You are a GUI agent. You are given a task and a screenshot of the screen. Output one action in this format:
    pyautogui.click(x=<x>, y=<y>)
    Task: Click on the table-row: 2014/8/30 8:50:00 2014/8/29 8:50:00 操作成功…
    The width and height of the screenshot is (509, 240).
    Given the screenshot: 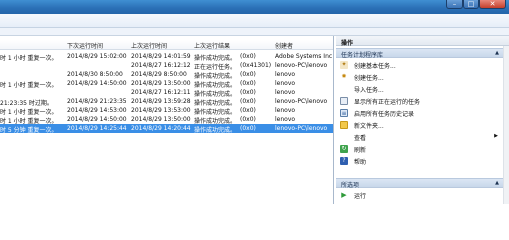 What is the action you would take?
    pyautogui.click(x=166, y=75)
    